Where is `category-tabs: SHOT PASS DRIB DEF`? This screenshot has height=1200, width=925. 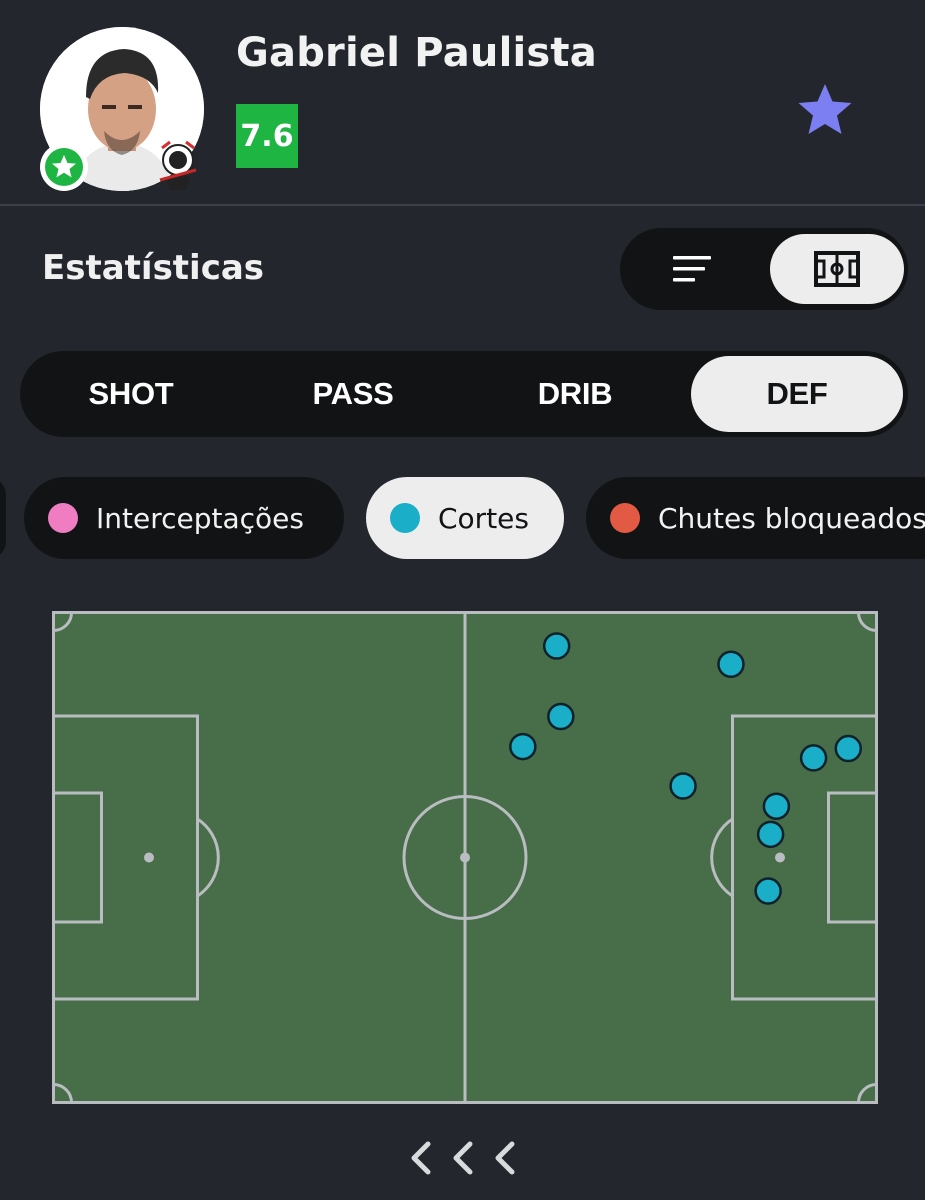 category-tabs: SHOT PASS DRIB DEF is located at coordinates (464, 394).